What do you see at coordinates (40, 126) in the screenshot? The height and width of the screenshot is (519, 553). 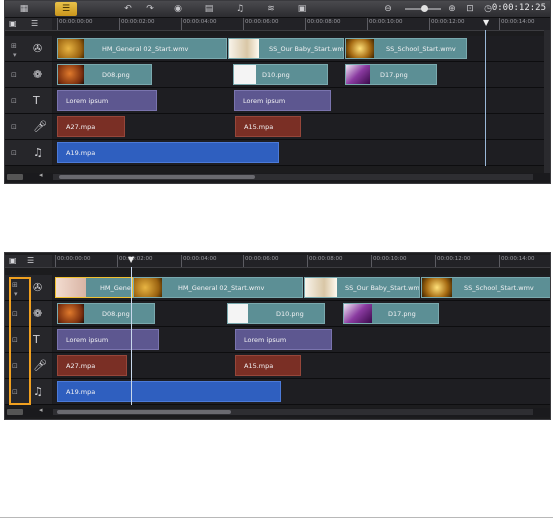 I see `voice-track-icon: 🎤︎` at bounding box center [40, 126].